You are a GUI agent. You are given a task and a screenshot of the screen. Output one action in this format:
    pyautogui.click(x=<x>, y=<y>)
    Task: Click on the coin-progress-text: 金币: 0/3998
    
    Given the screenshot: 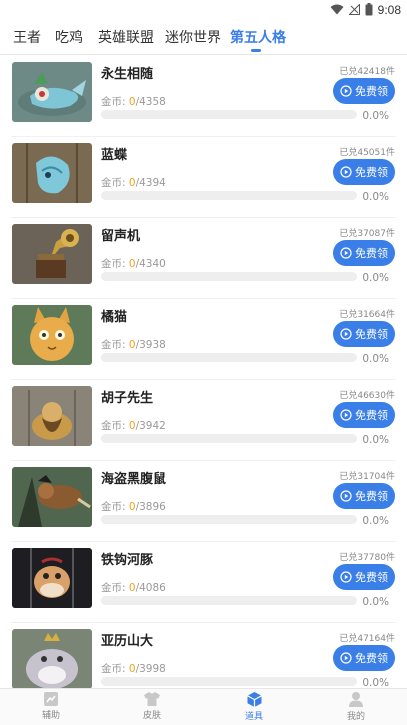 What is the action you would take?
    pyautogui.click(x=133, y=668)
    